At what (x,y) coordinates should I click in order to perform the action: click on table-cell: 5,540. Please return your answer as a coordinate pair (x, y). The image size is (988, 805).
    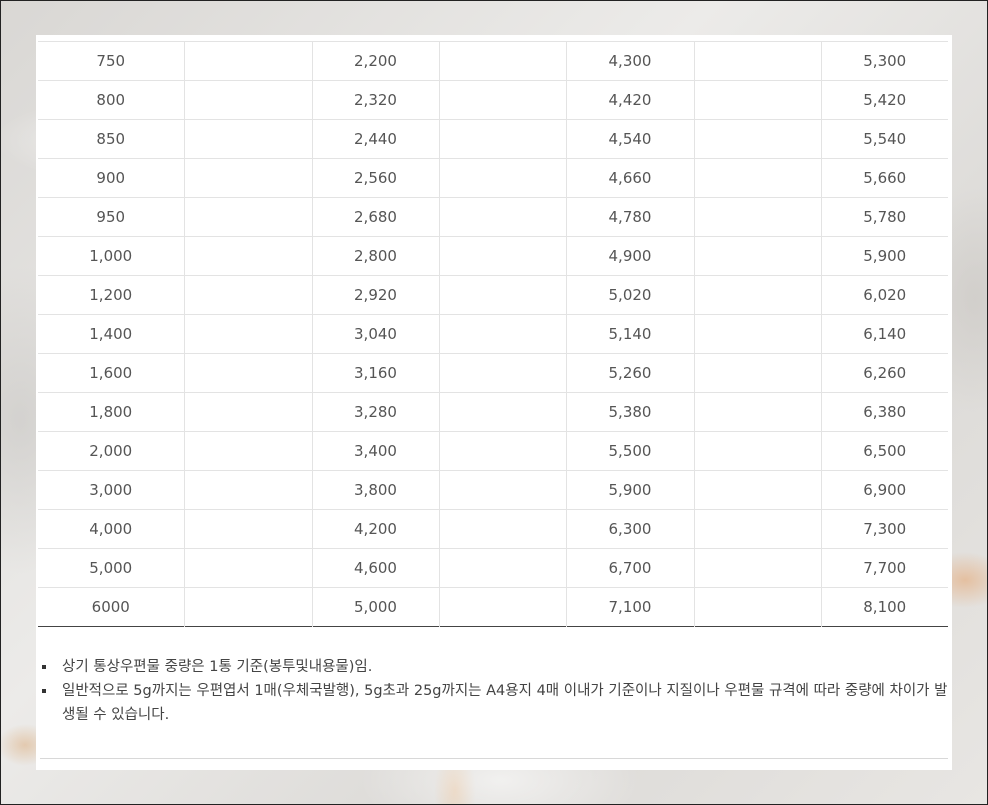
    Looking at the image, I should click on (884, 139).